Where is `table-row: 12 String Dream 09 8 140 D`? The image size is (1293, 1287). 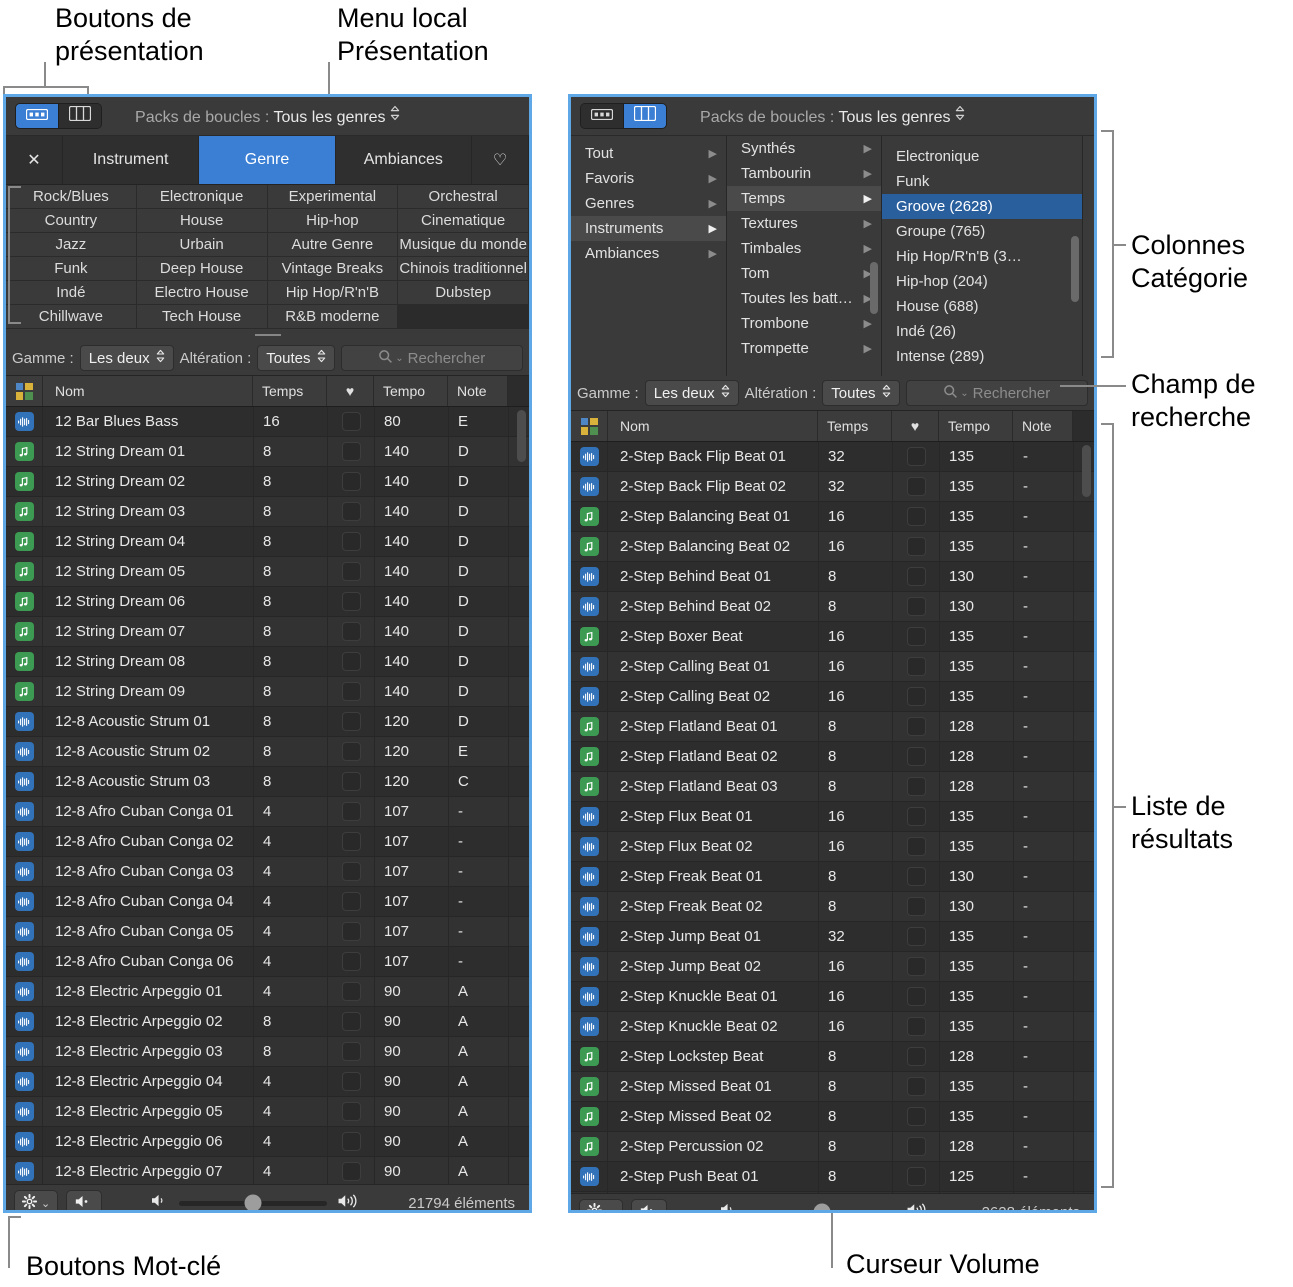 table-row: 12 String Dream 09 8 140 D is located at coordinates (267, 692).